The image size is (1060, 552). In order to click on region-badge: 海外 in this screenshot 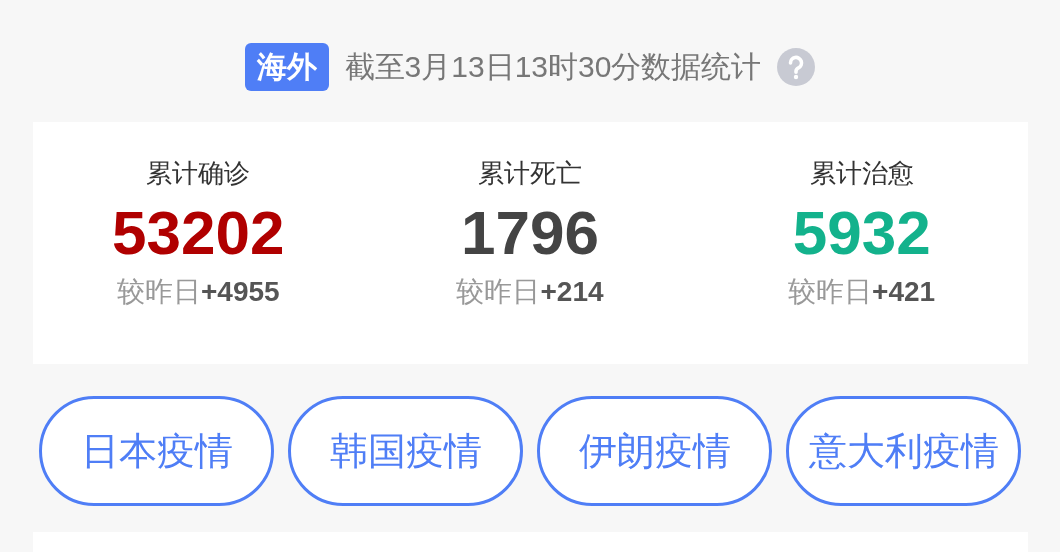, I will do `click(286, 66)`.